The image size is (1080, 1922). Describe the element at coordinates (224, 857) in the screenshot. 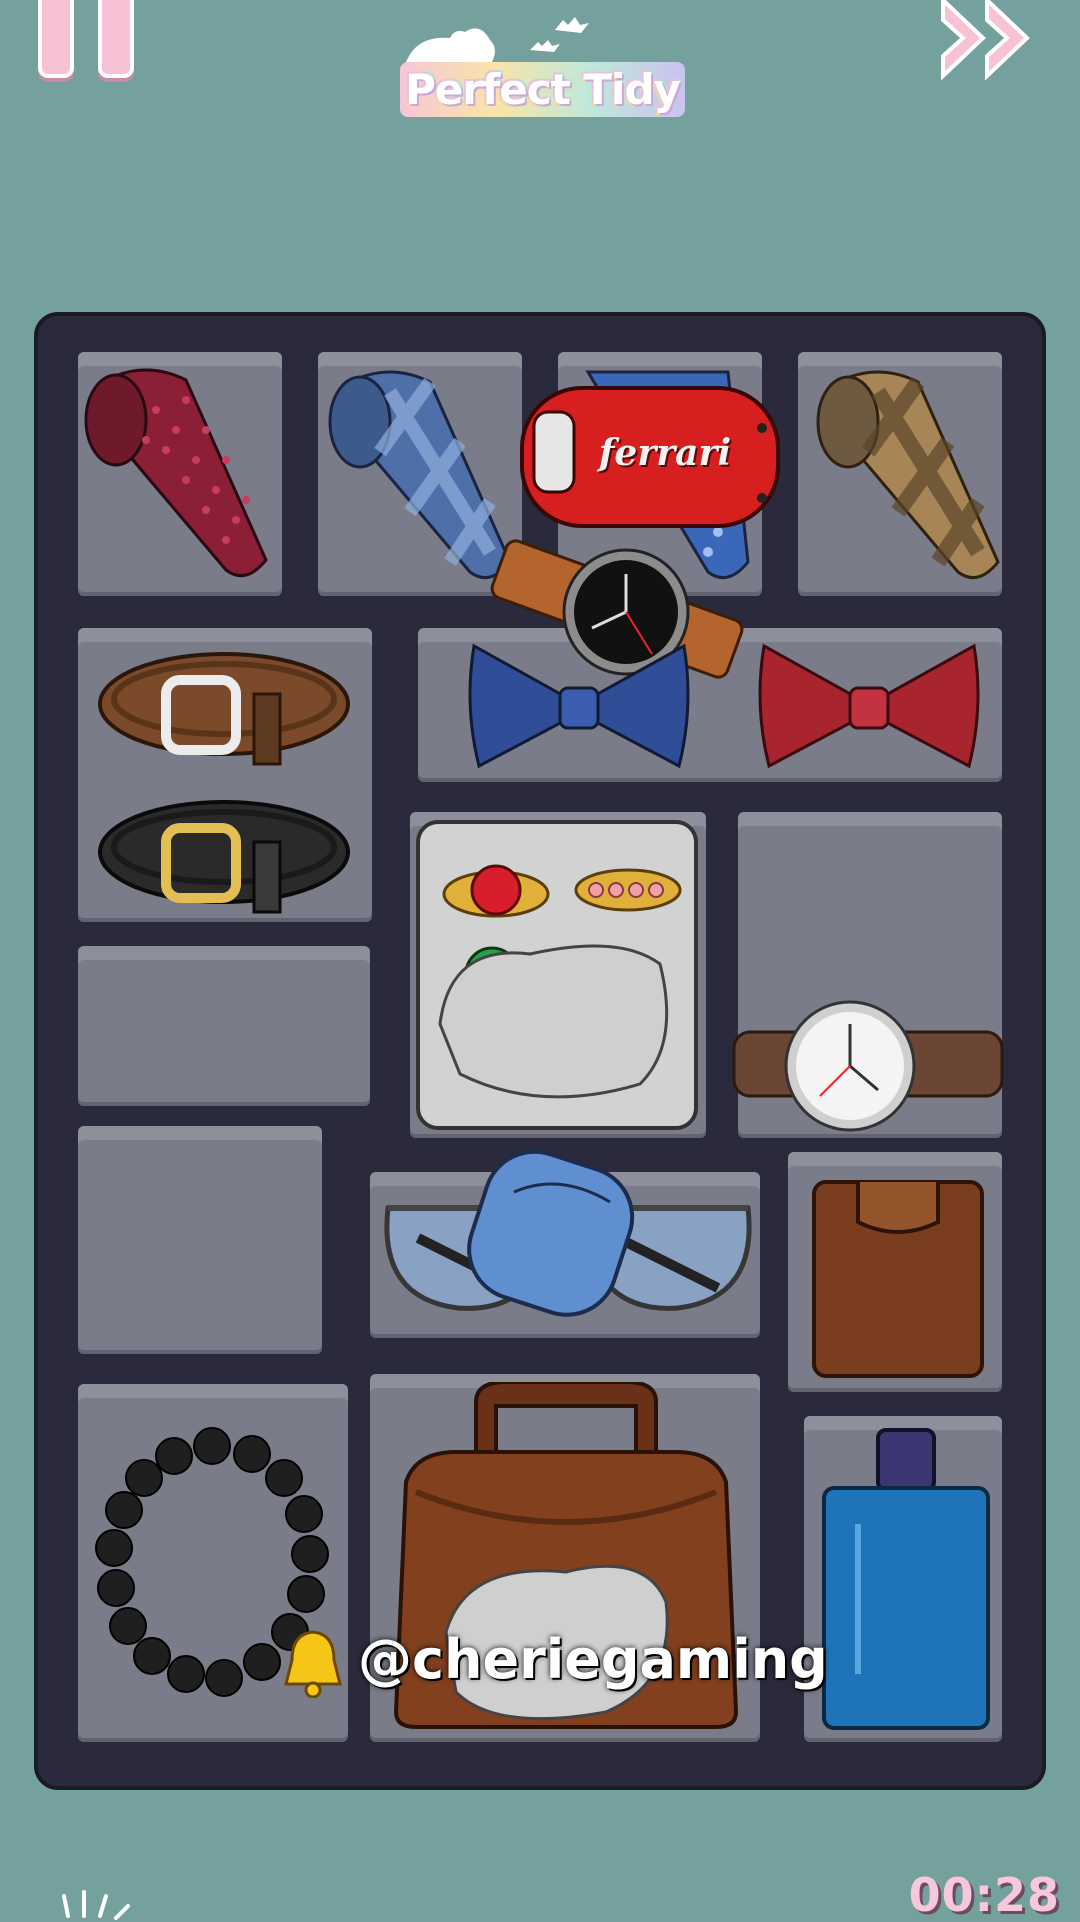

I see `black-belt` at that location.